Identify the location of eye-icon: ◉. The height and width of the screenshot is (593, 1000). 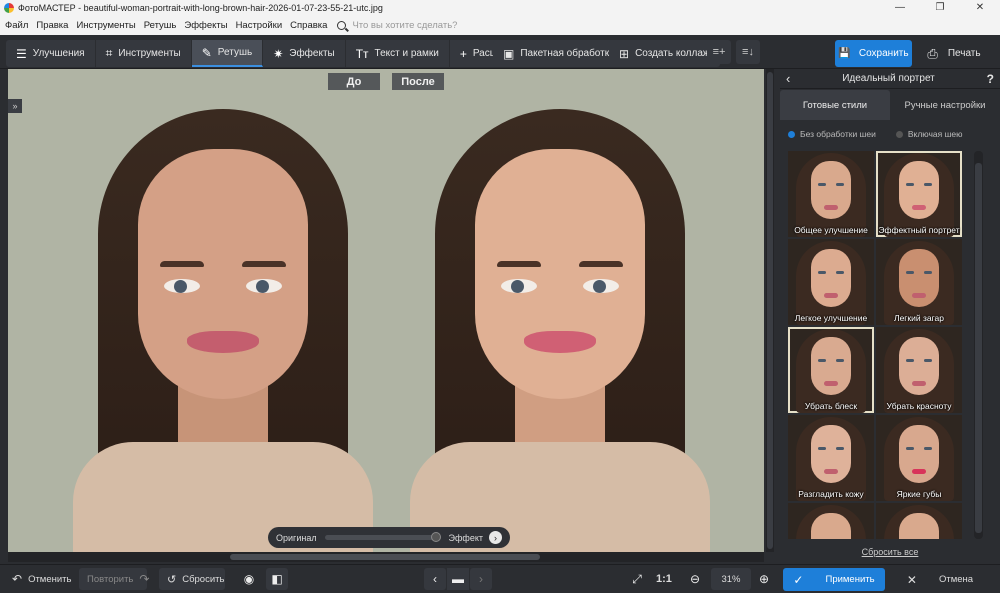
(249, 579).